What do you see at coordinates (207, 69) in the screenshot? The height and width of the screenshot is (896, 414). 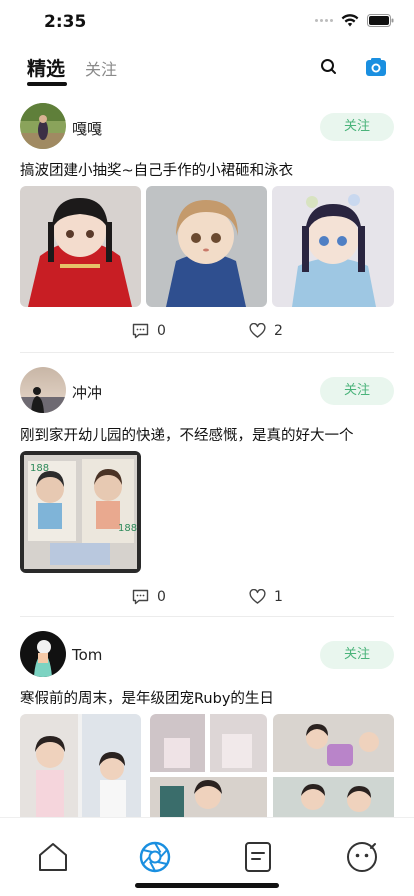 I see `header: 精选 关注` at bounding box center [207, 69].